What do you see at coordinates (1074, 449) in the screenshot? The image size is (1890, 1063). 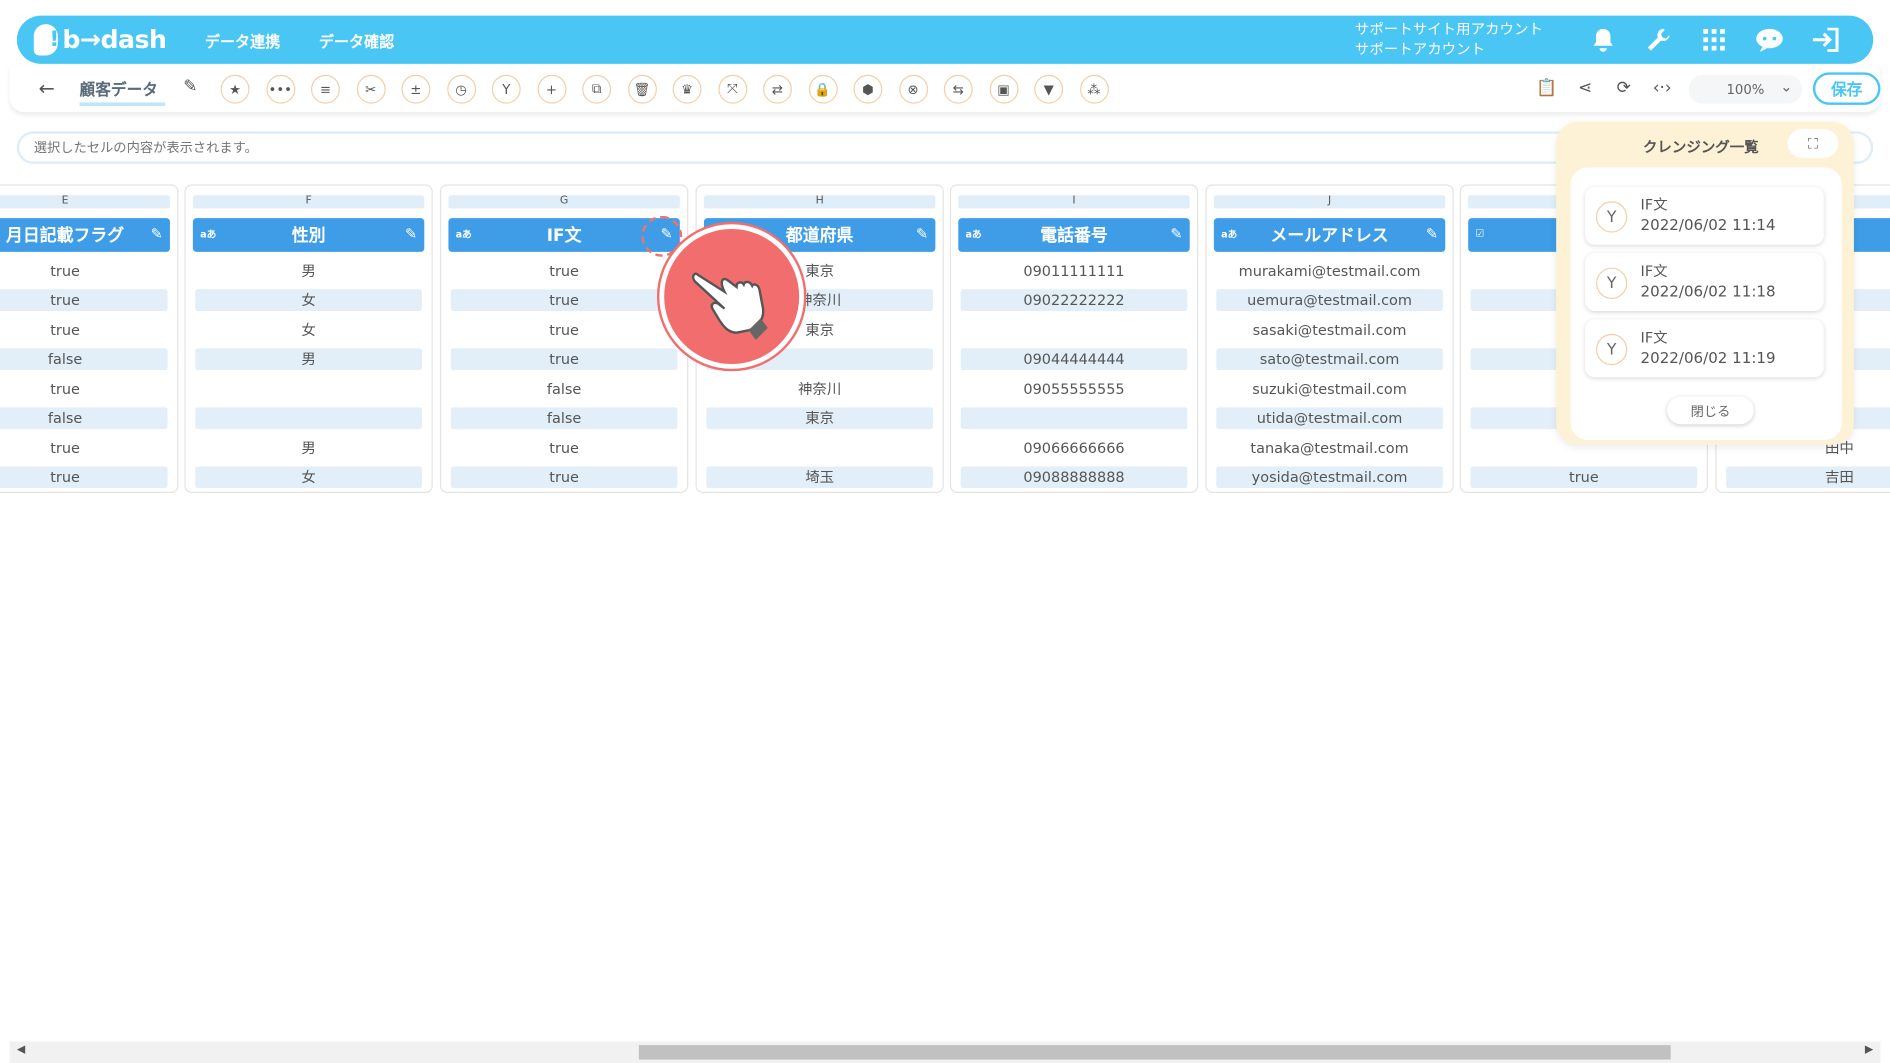 I see `grid-cell: 09066666666` at bounding box center [1074, 449].